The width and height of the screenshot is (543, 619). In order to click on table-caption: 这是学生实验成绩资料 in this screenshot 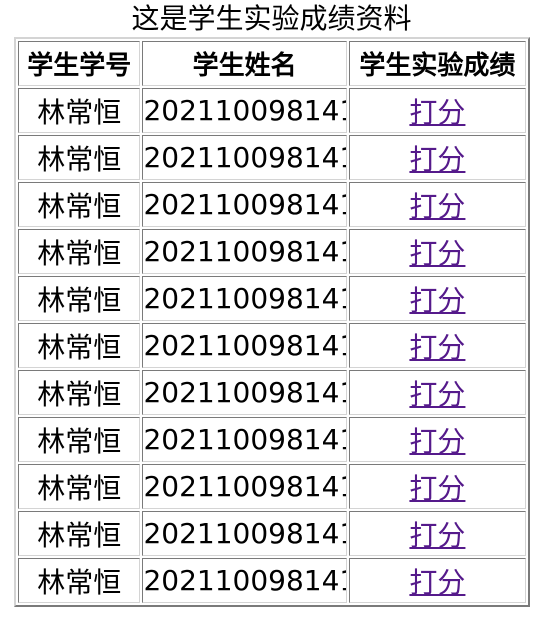, I will do `click(271, 18)`.